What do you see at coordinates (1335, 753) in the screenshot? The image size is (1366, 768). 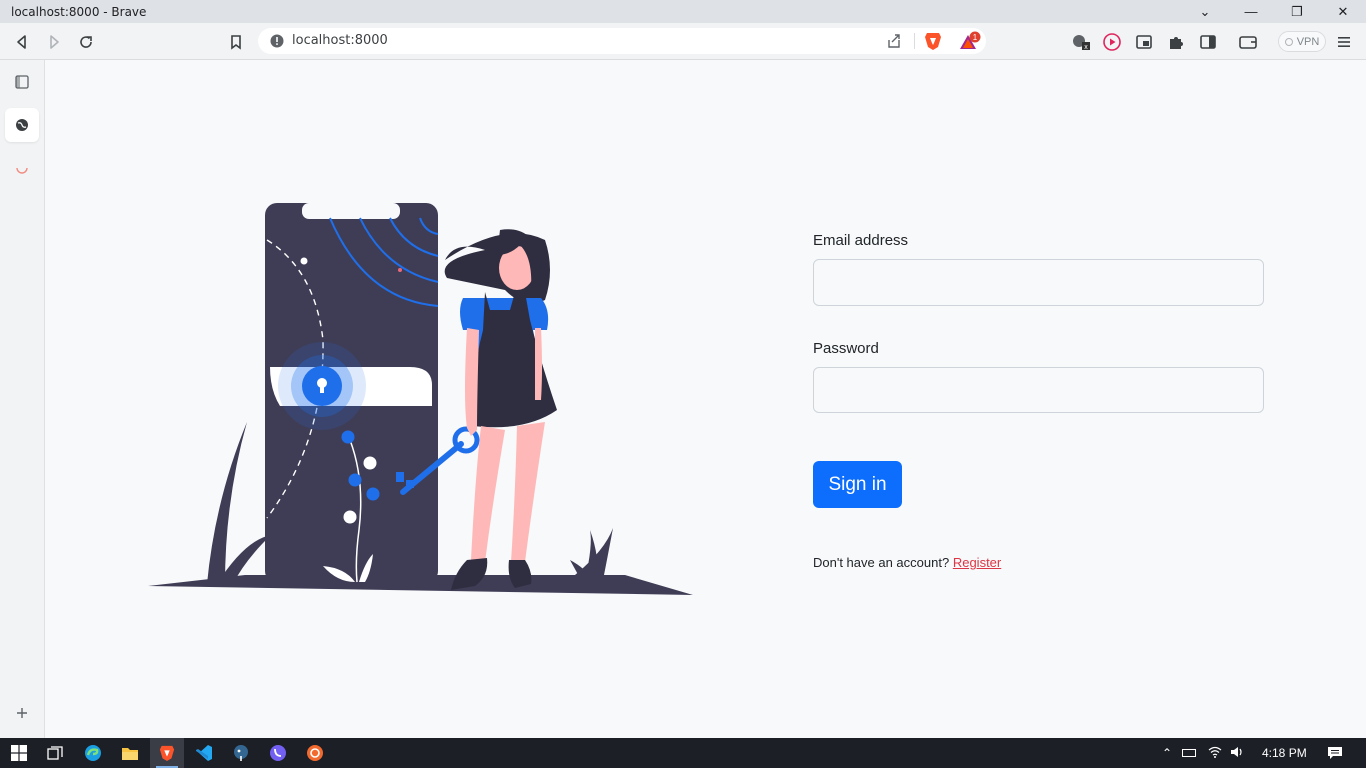 I see `notification-icon` at bounding box center [1335, 753].